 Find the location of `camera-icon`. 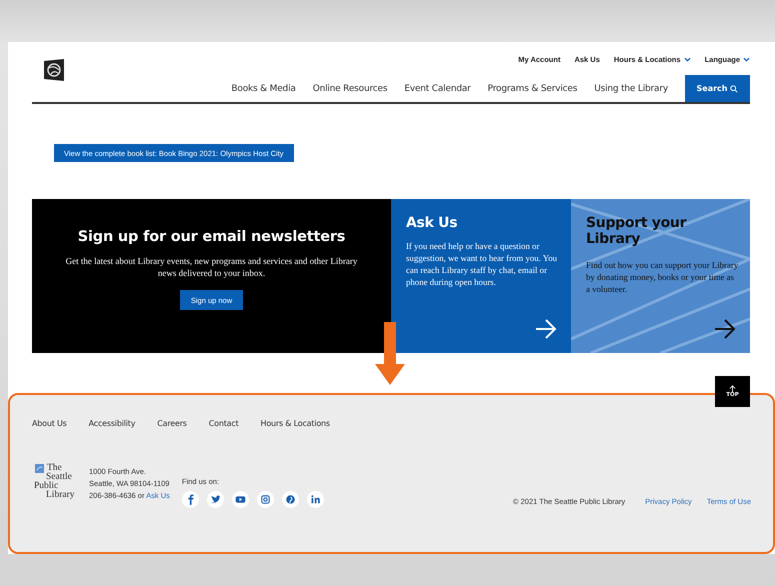

camera-icon is located at coordinates (265, 499).